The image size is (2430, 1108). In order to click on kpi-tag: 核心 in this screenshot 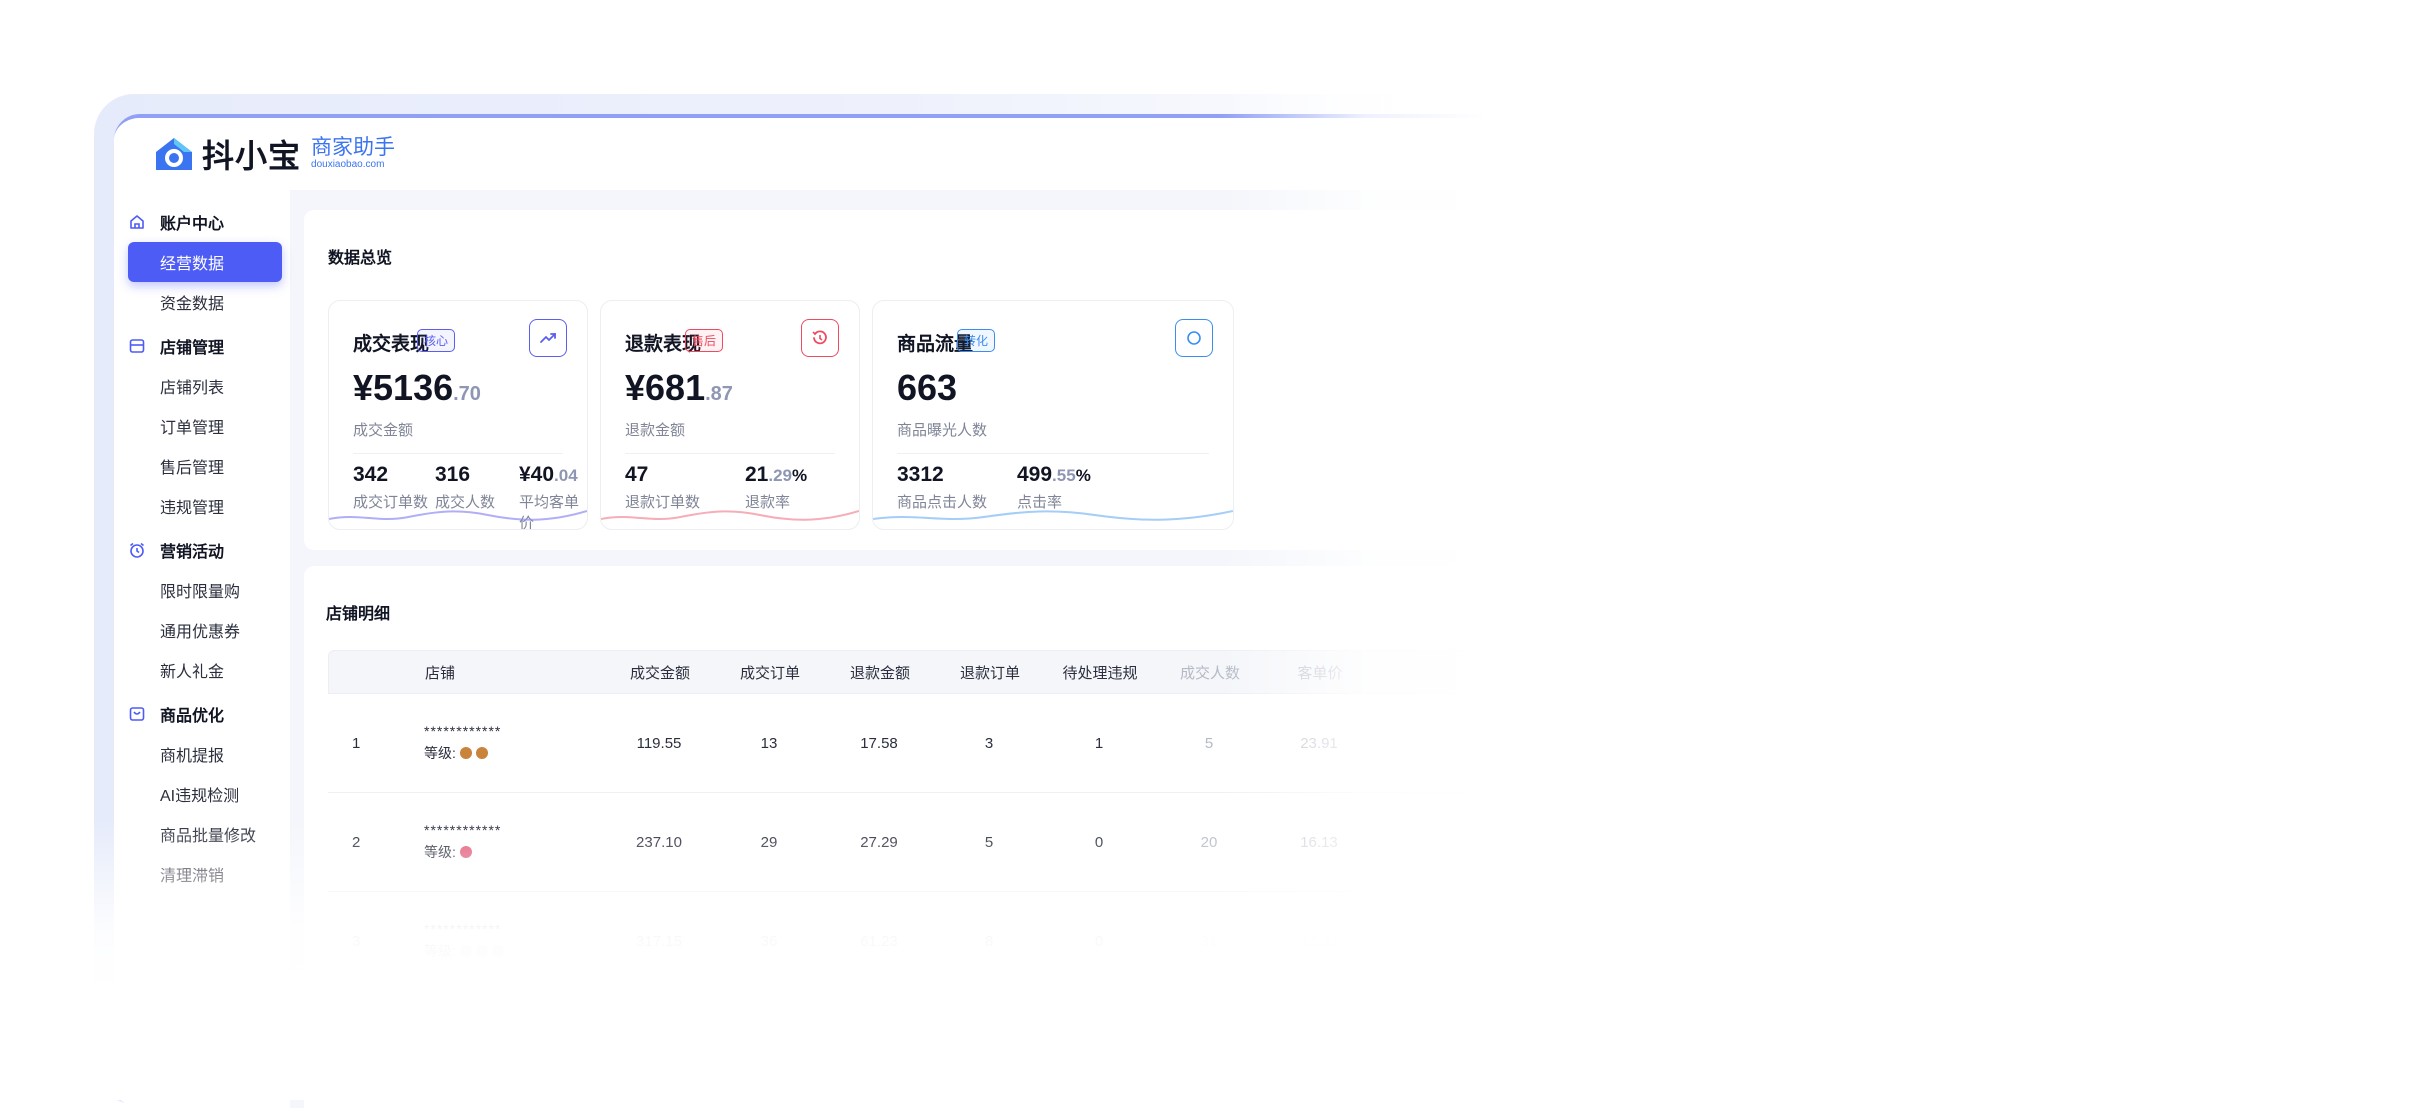, I will do `click(436, 340)`.